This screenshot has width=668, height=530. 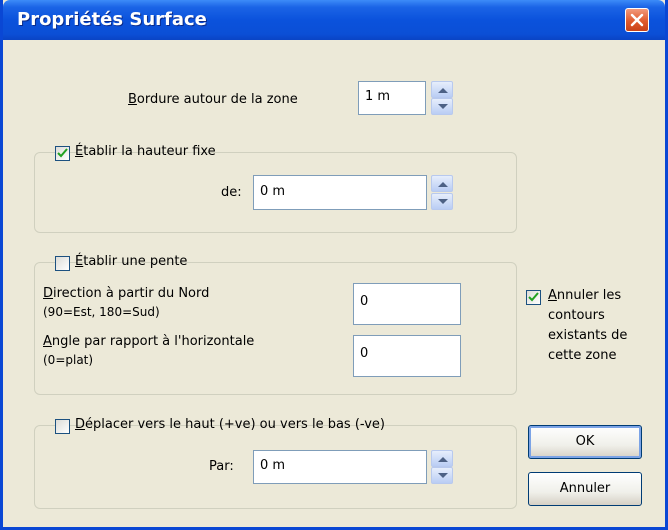 I want to click on fixed-height-checkbox, so click(x=62, y=153).